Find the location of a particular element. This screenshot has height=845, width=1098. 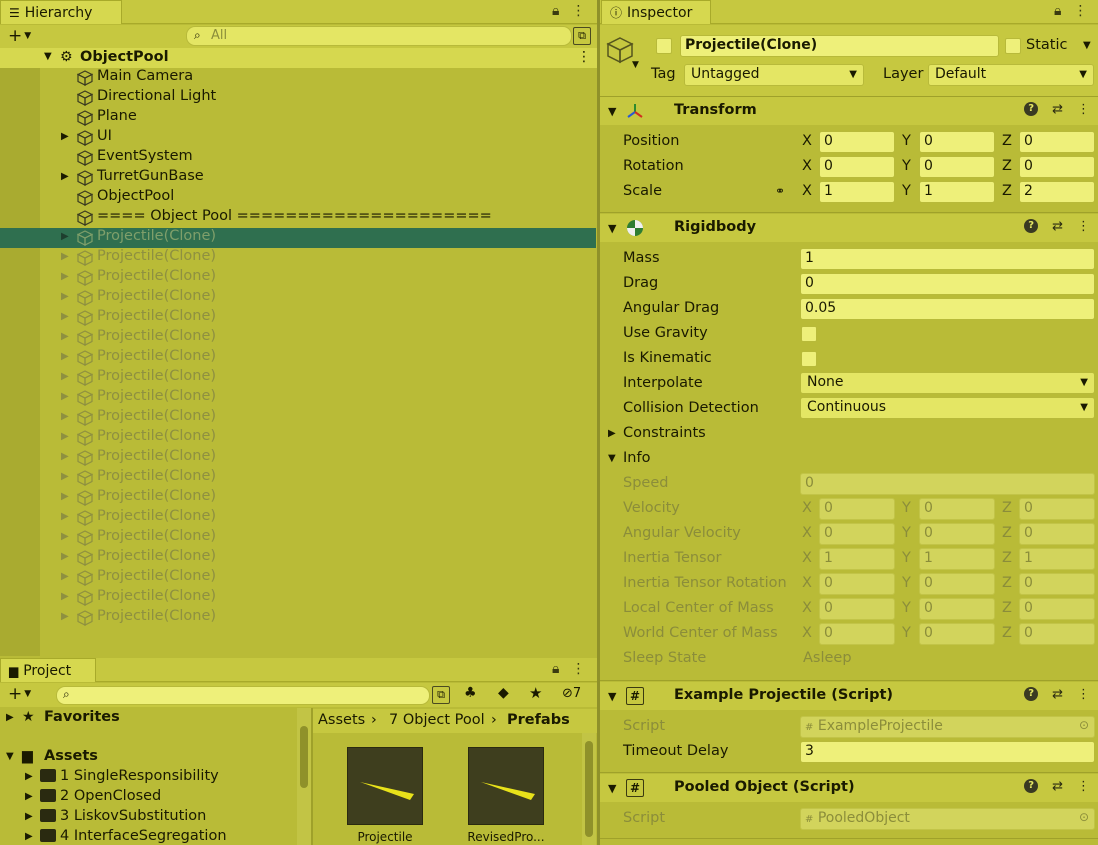

scene-visibility-icon: ⧉ is located at coordinates (582, 36).